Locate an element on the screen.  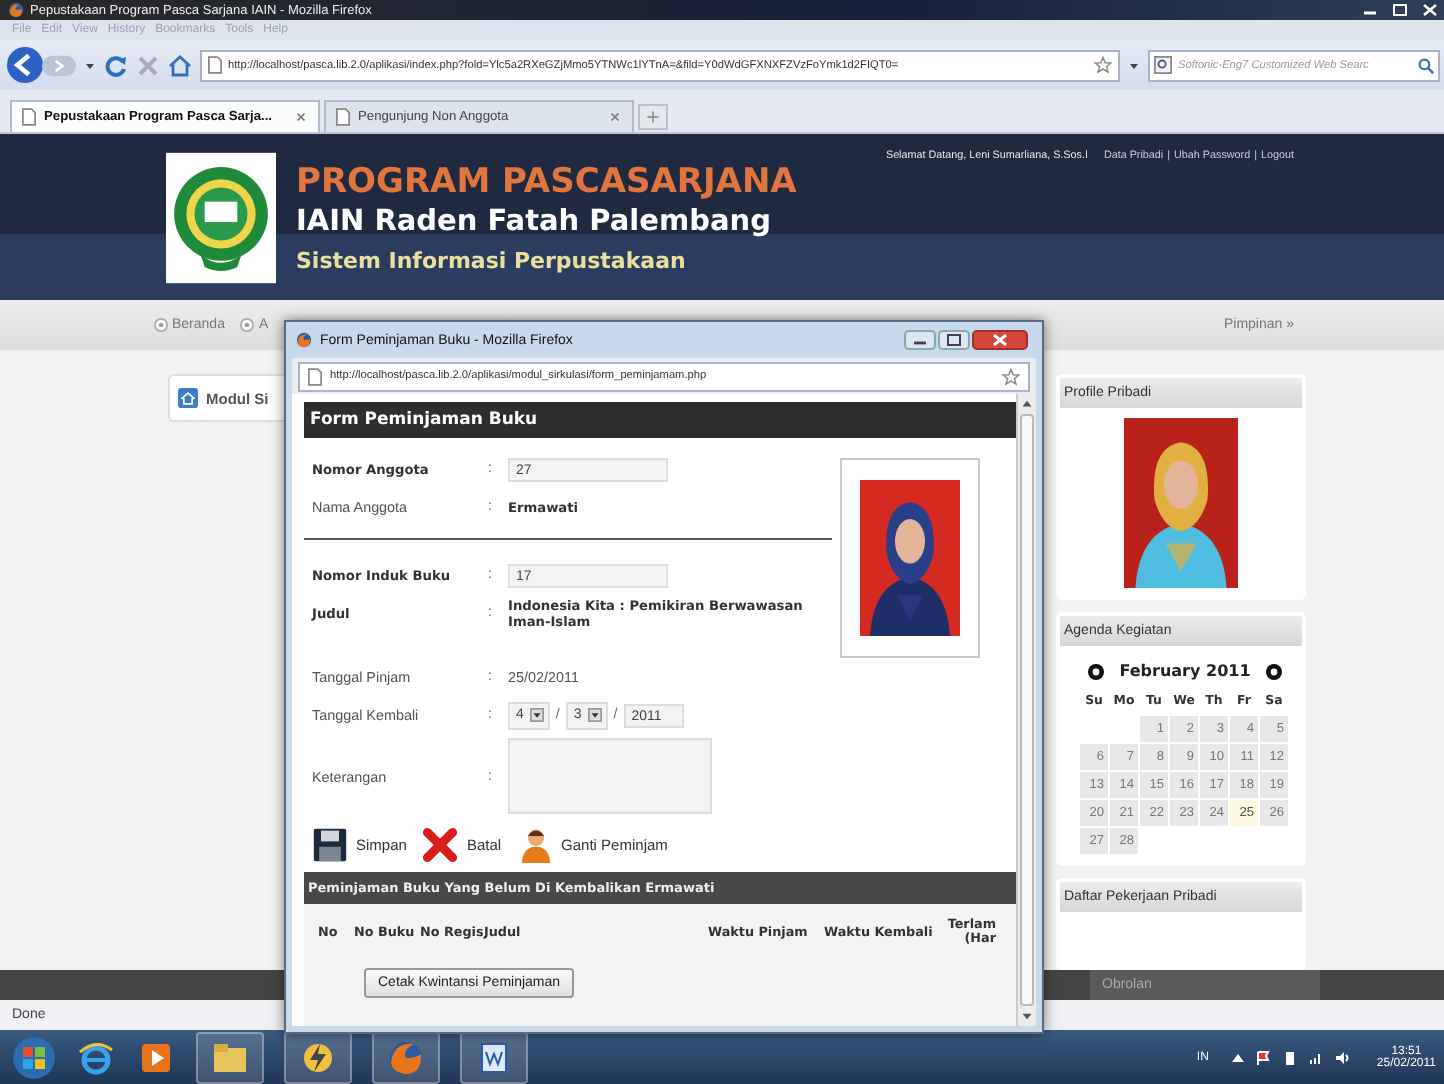
site-title: PROGRAM PASCASARJANA is located at coordinates (546, 181).